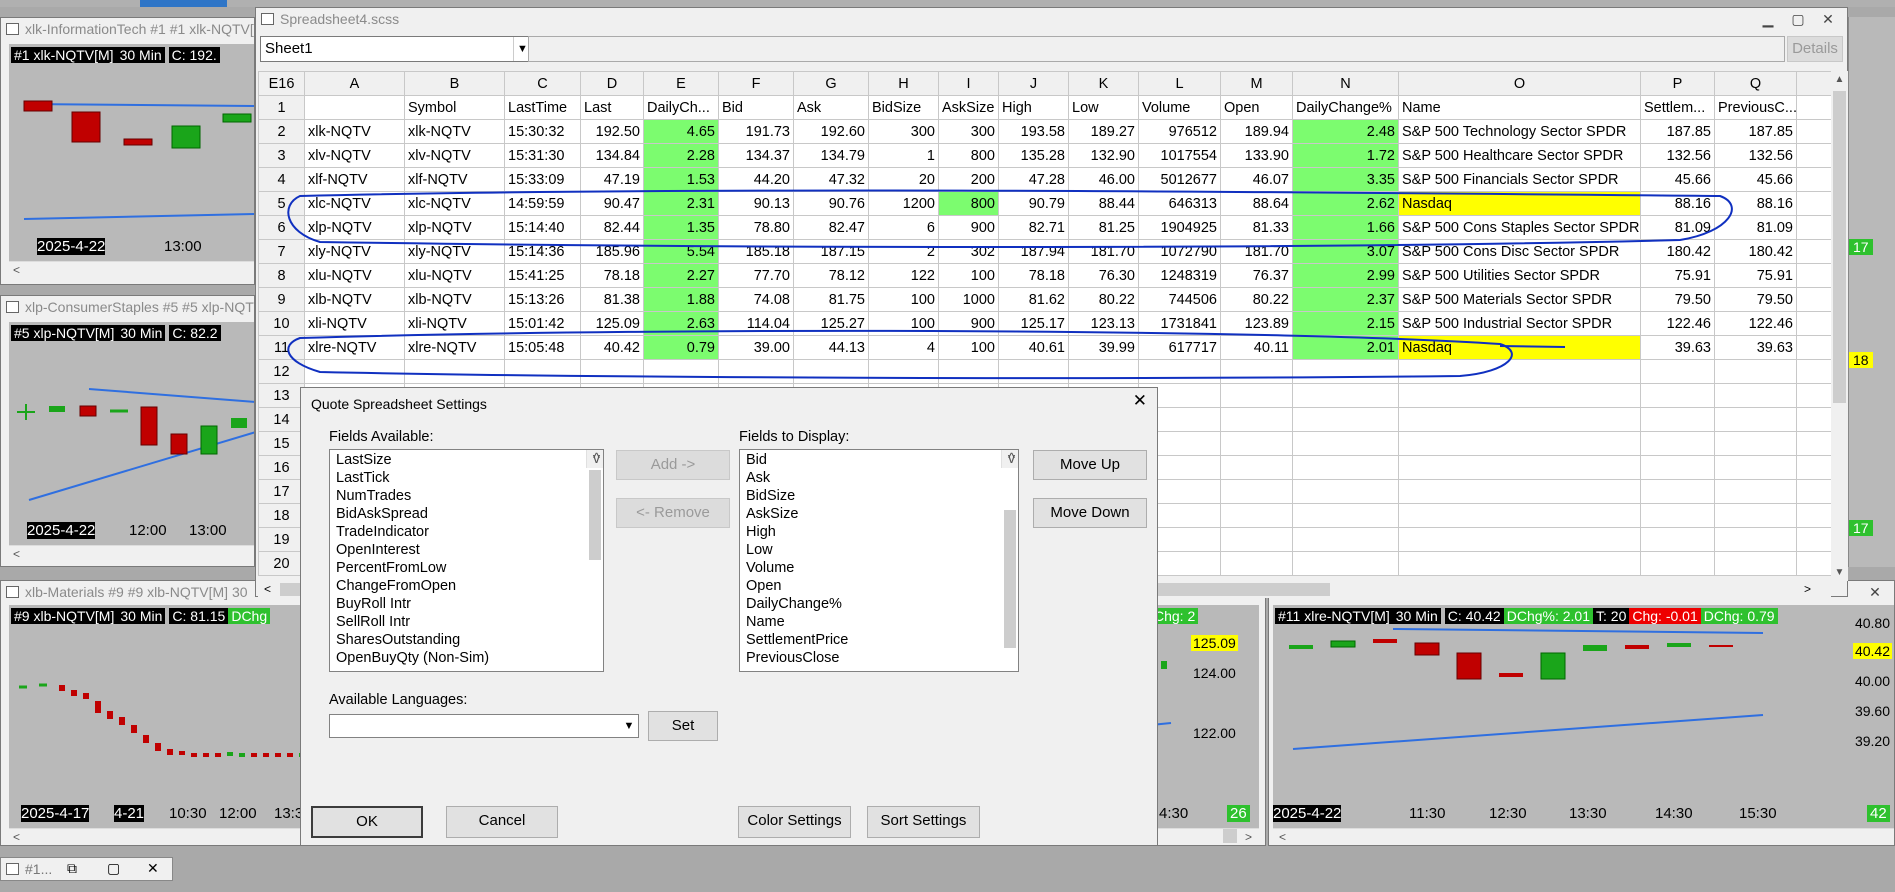 This screenshot has width=1895, height=892. Describe the element at coordinates (612, 155) in the screenshot. I see `grid-cell: 134.84` at that location.